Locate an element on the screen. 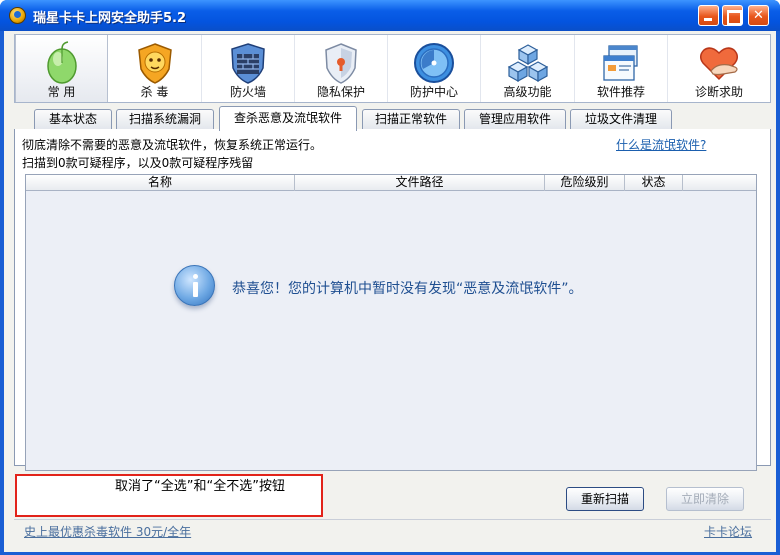 This screenshot has height=555, width=780. info-icon is located at coordinates (194, 285).